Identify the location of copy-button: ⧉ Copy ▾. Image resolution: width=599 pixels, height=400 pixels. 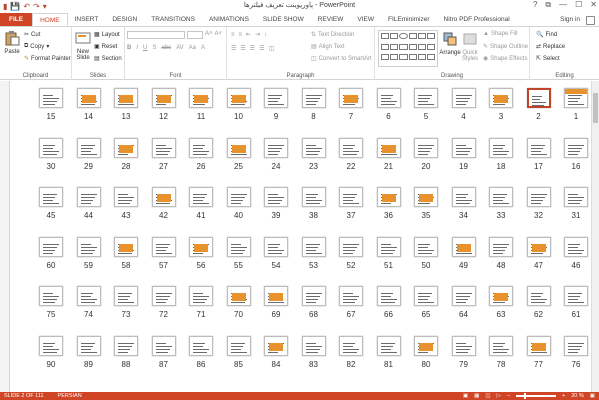
(36, 46).